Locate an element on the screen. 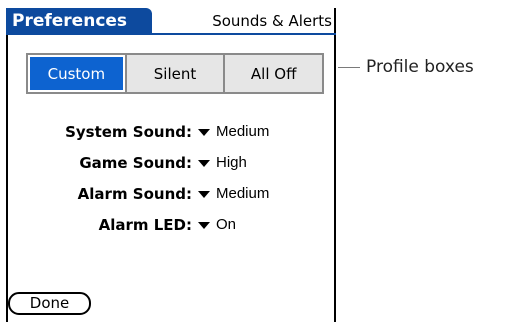 The width and height of the screenshot is (511, 322). system-sound-row: System Sound: Medium is located at coordinates (166, 132).